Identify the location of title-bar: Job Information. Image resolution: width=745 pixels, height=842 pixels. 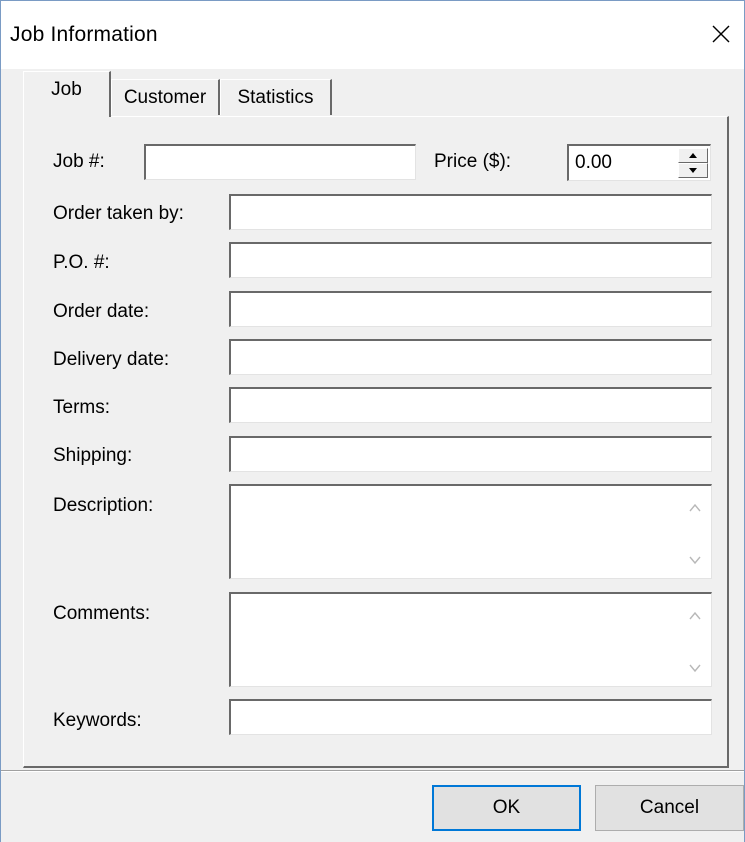
(372, 35).